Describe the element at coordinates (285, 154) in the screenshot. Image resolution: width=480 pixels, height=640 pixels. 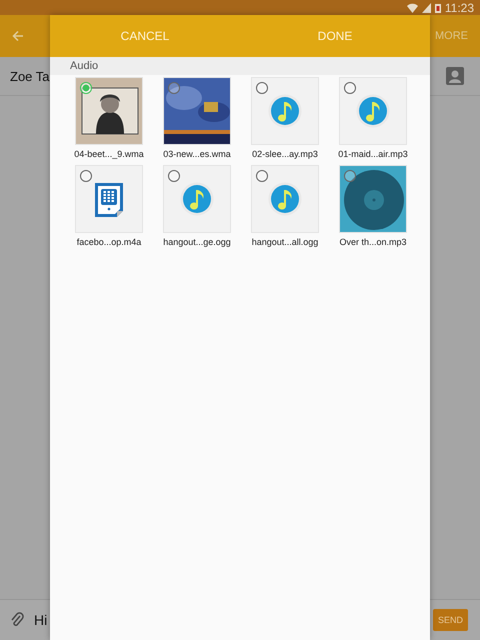
I see `file-name: 02-slee...ay.mp3` at that location.